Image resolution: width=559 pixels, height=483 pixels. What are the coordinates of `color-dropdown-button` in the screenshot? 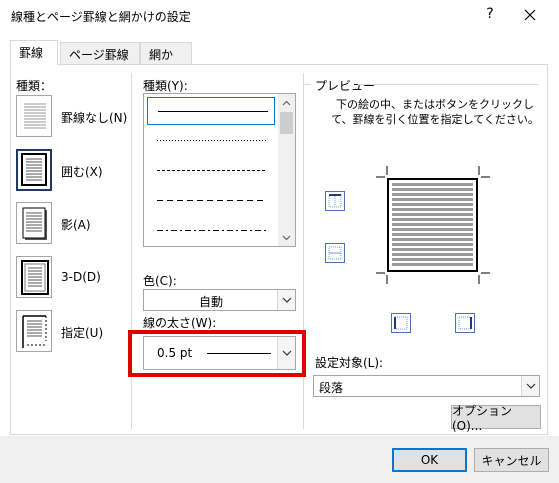 It's located at (286, 300).